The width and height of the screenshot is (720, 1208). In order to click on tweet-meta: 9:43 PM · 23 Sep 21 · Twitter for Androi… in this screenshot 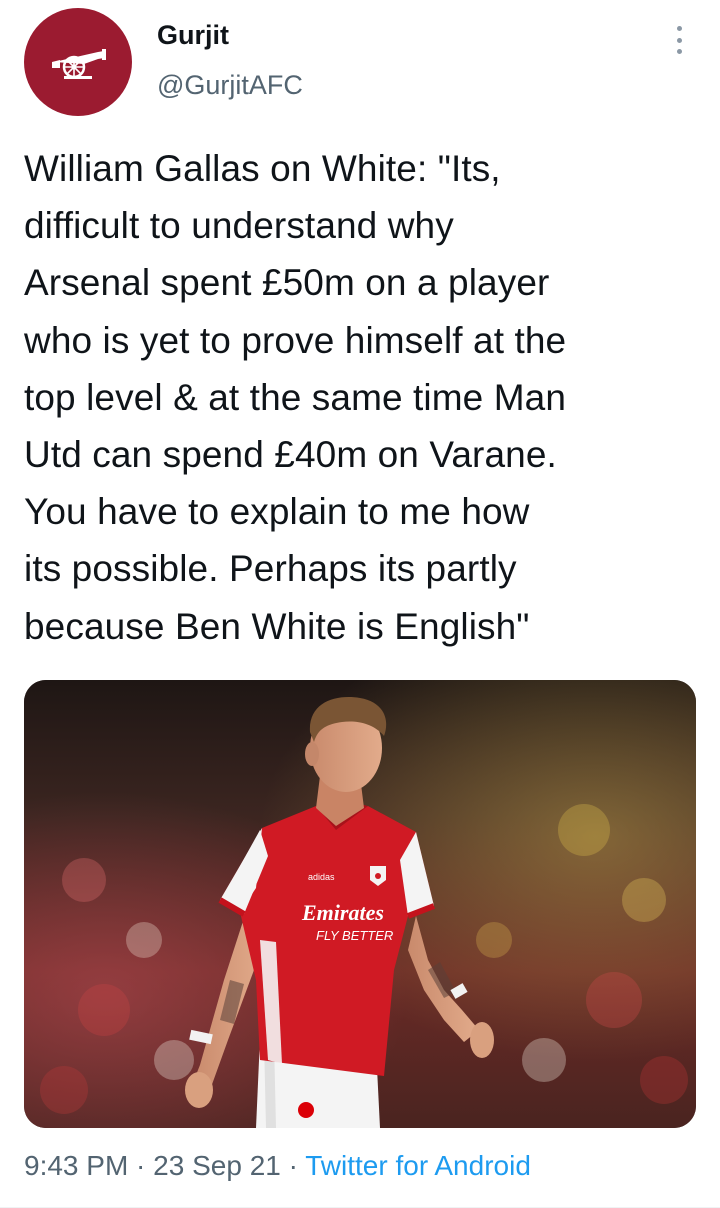, I will do `click(277, 1166)`.